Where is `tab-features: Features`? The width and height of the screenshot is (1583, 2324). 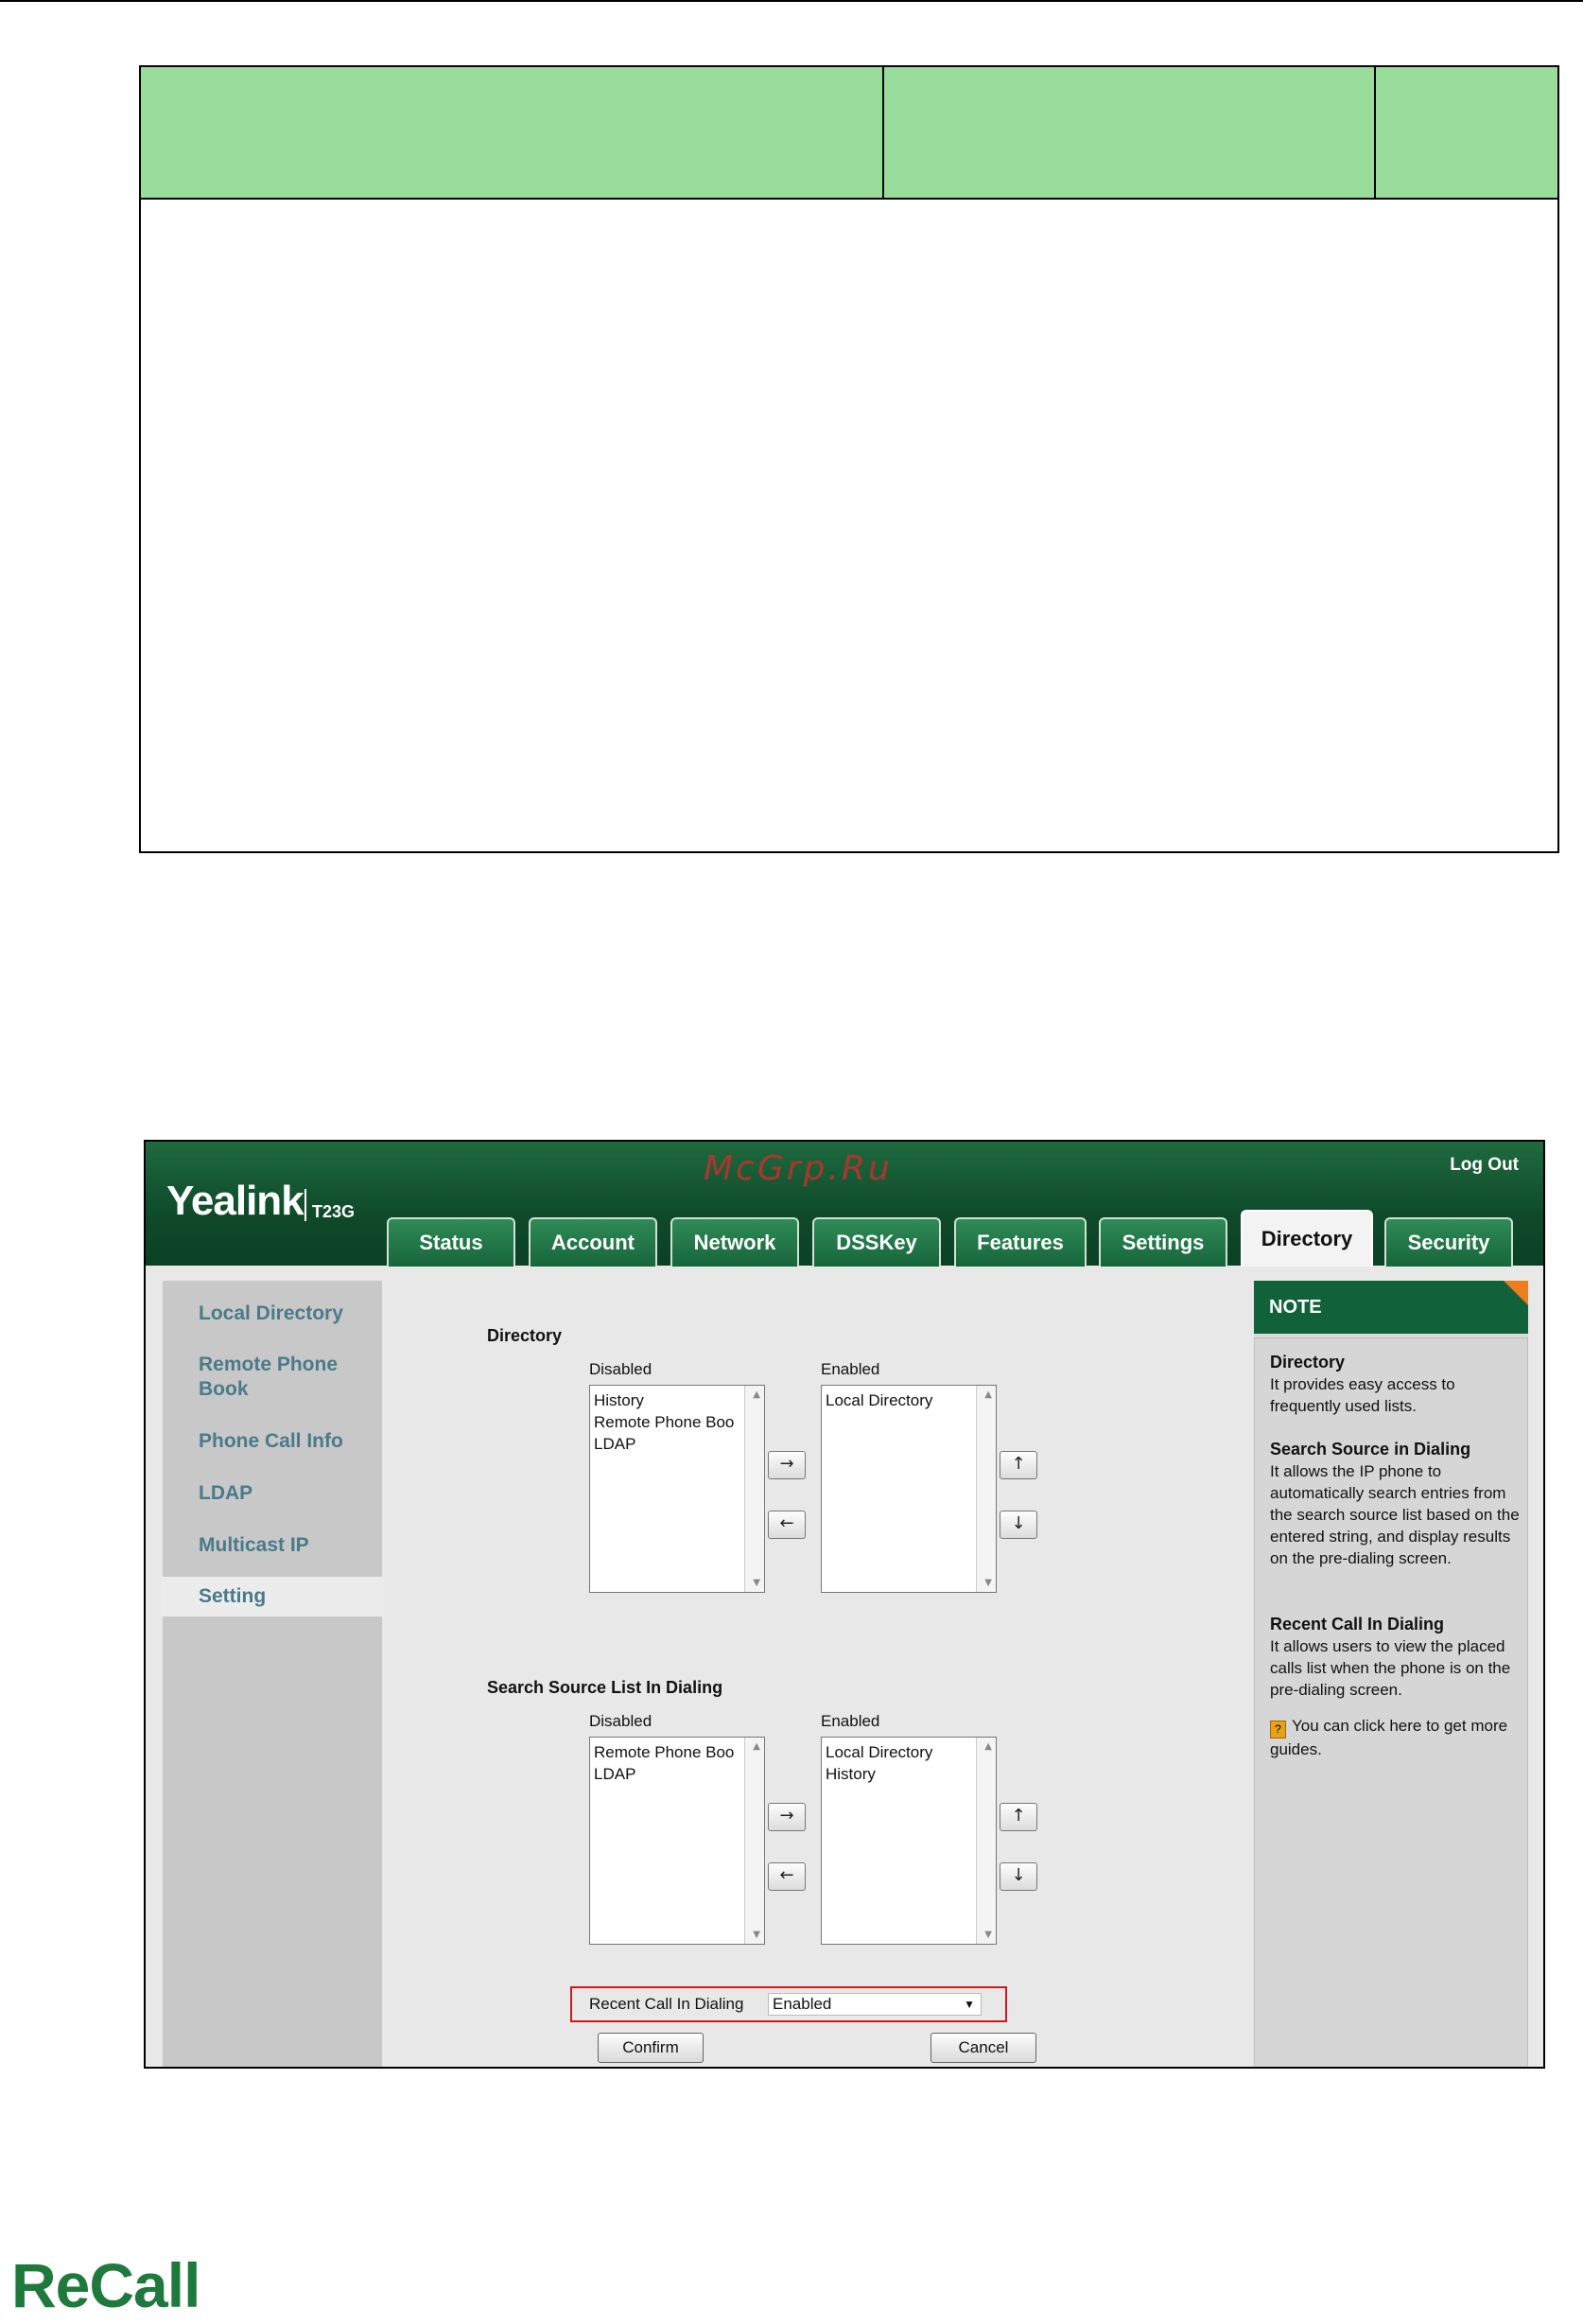
tab-features: Features is located at coordinates (1020, 1242).